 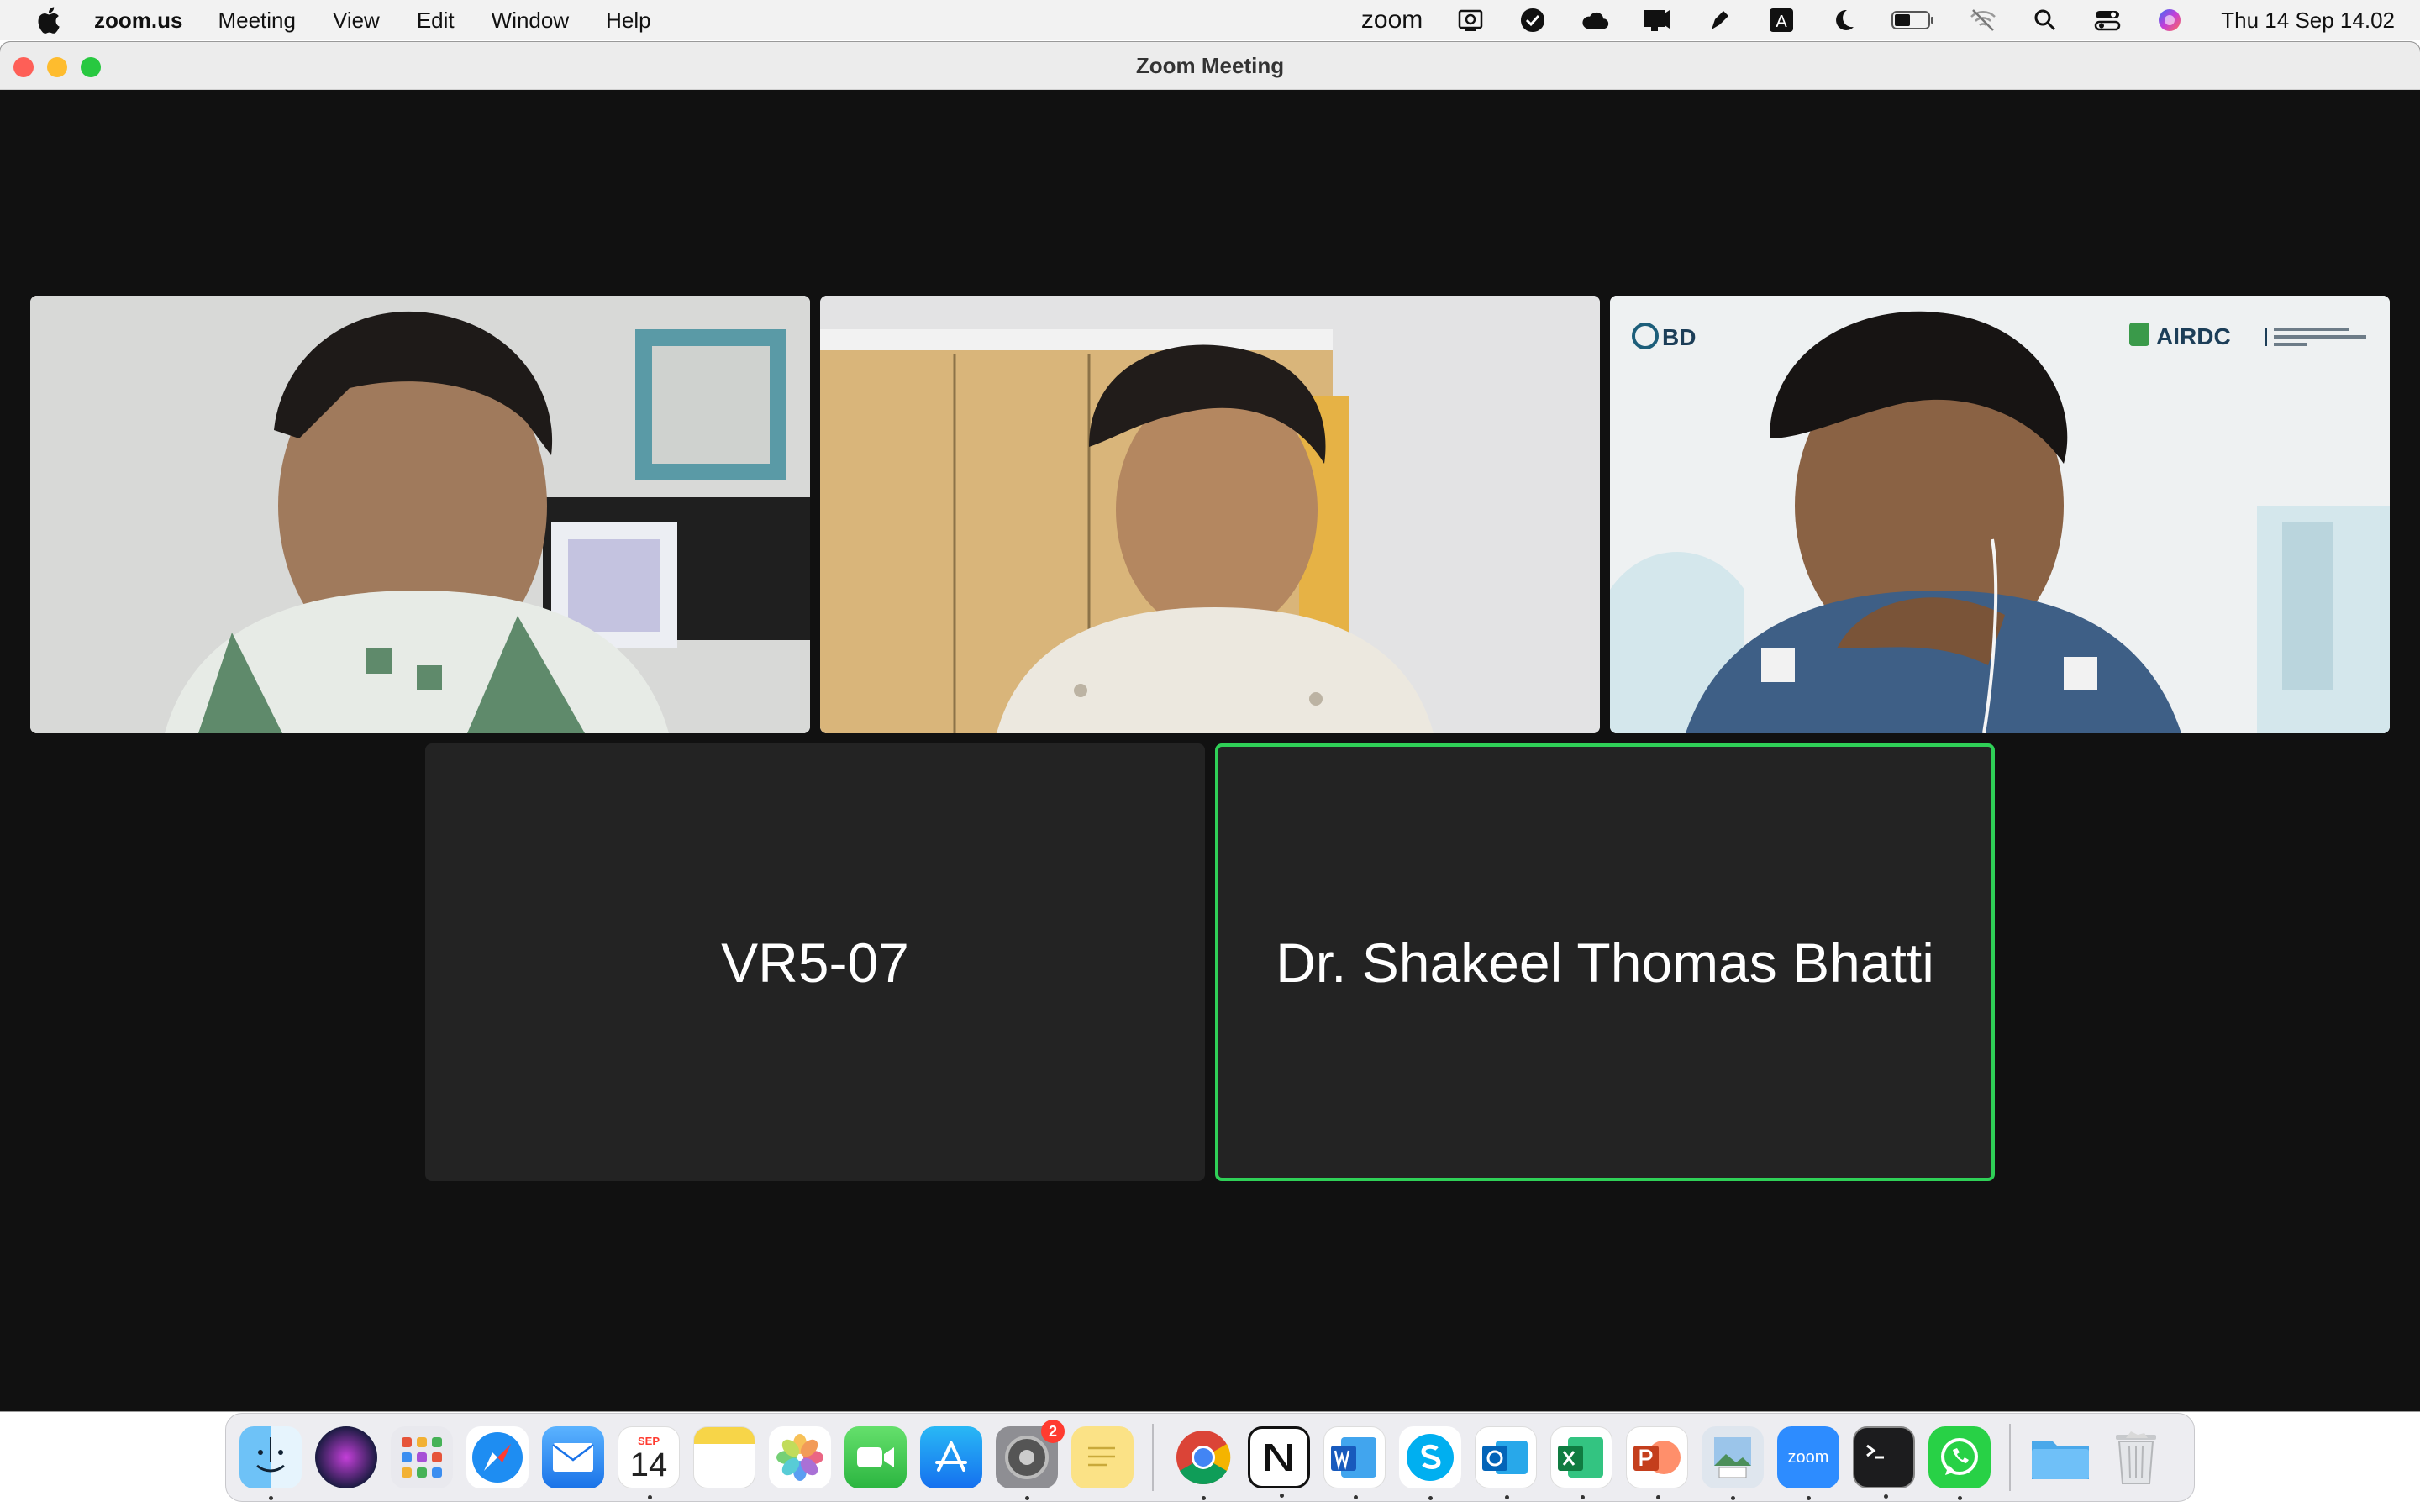 What do you see at coordinates (257, 21) in the screenshot?
I see `menu-meeting: Meeting` at bounding box center [257, 21].